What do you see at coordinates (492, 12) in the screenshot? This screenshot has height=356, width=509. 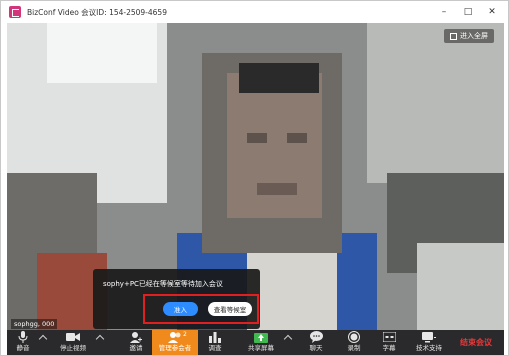 I see `close-button: ✕` at bounding box center [492, 12].